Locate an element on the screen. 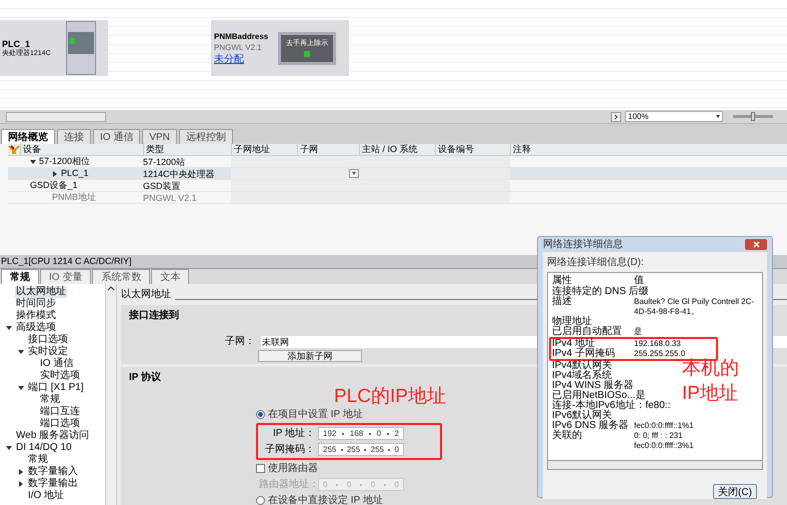 The image size is (787, 505). zoom-dropdown: 100% is located at coordinates (674, 116).